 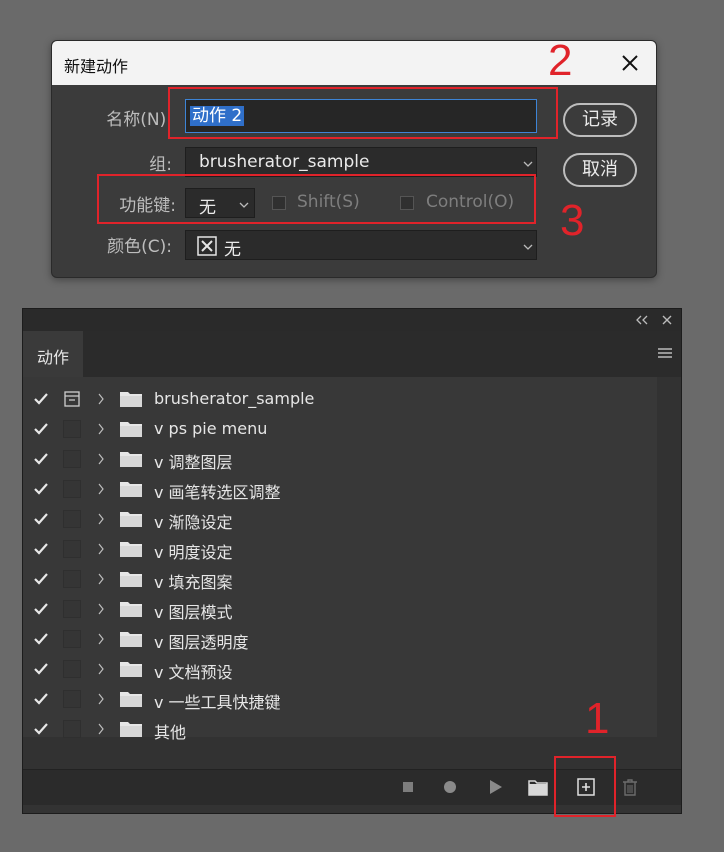 I want to click on action-set-row: v 文档预设, so click(x=340, y=669).